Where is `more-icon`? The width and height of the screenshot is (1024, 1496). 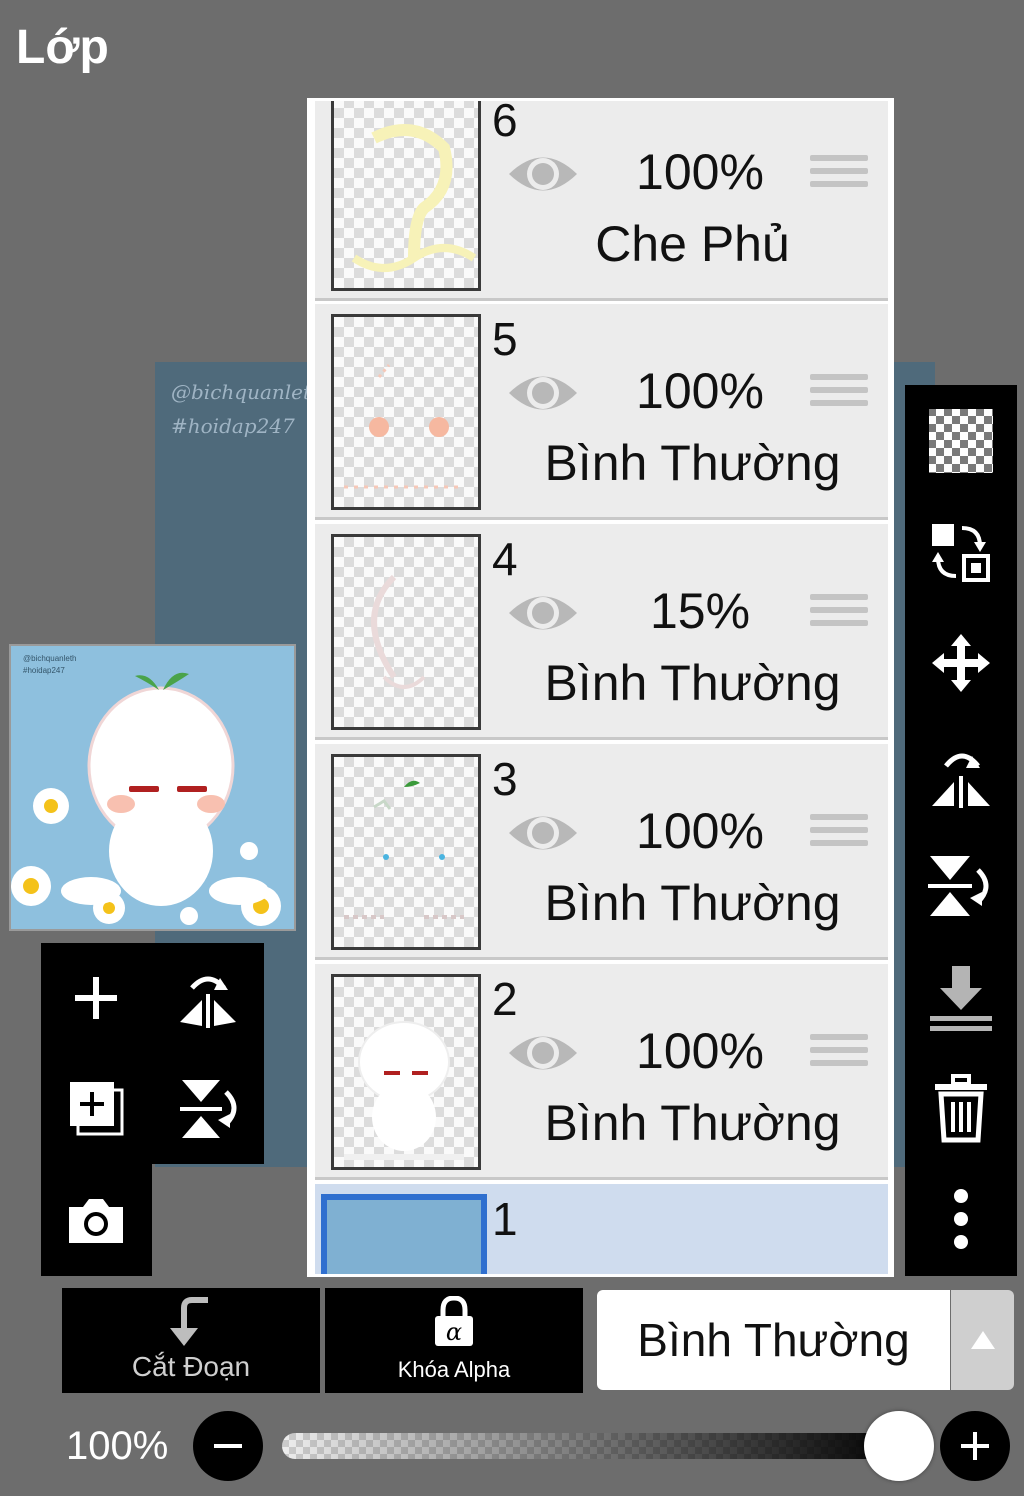 more-icon is located at coordinates (961, 1219).